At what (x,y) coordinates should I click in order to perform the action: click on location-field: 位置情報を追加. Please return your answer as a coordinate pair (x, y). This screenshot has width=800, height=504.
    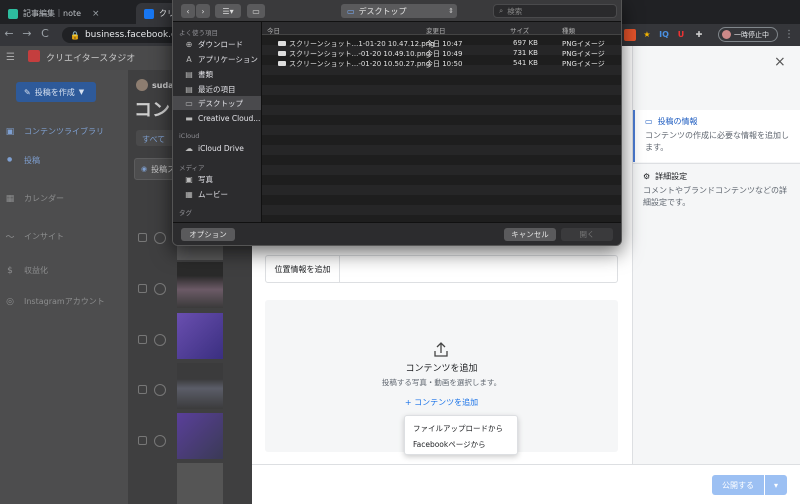
    Looking at the image, I should click on (441, 269).